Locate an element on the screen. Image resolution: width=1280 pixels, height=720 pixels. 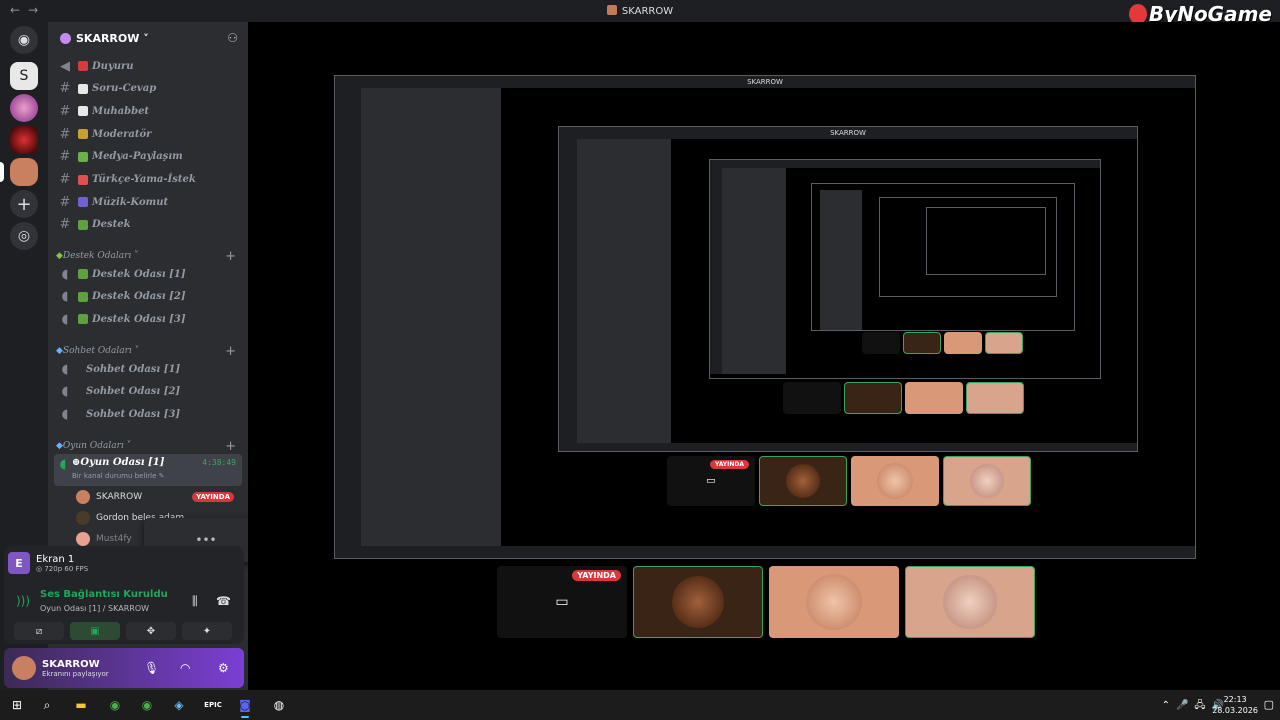
screen-share-box: E Ekran 1 ◎ 720p 60 FPS is located at coordinates (122, 563).